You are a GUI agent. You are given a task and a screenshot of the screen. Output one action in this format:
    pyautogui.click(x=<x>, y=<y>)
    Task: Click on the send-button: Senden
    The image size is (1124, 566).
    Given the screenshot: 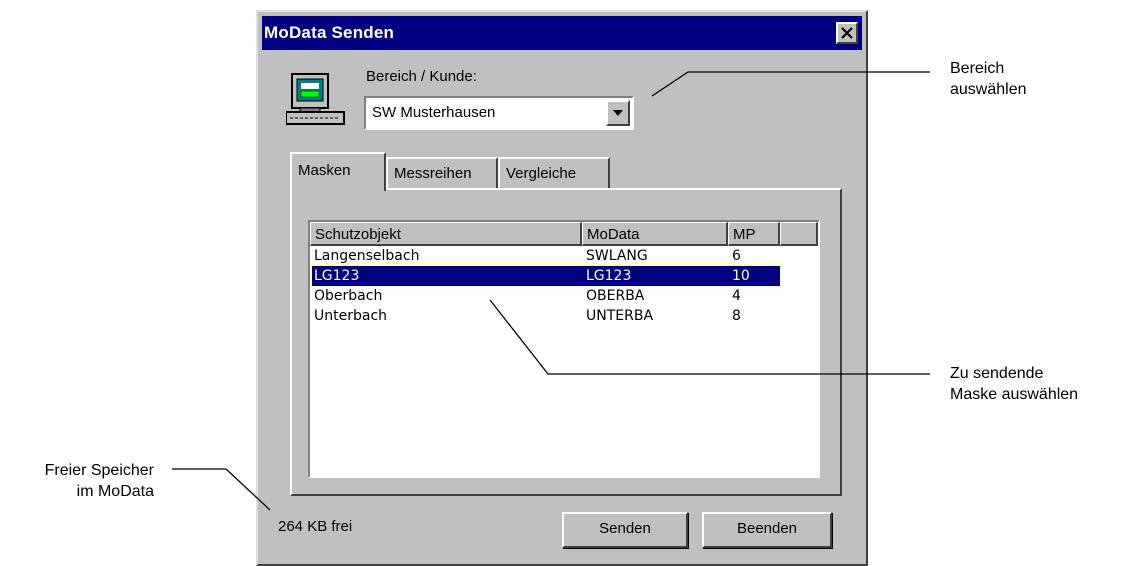 What is the action you would take?
    pyautogui.click(x=625, y=530)
    